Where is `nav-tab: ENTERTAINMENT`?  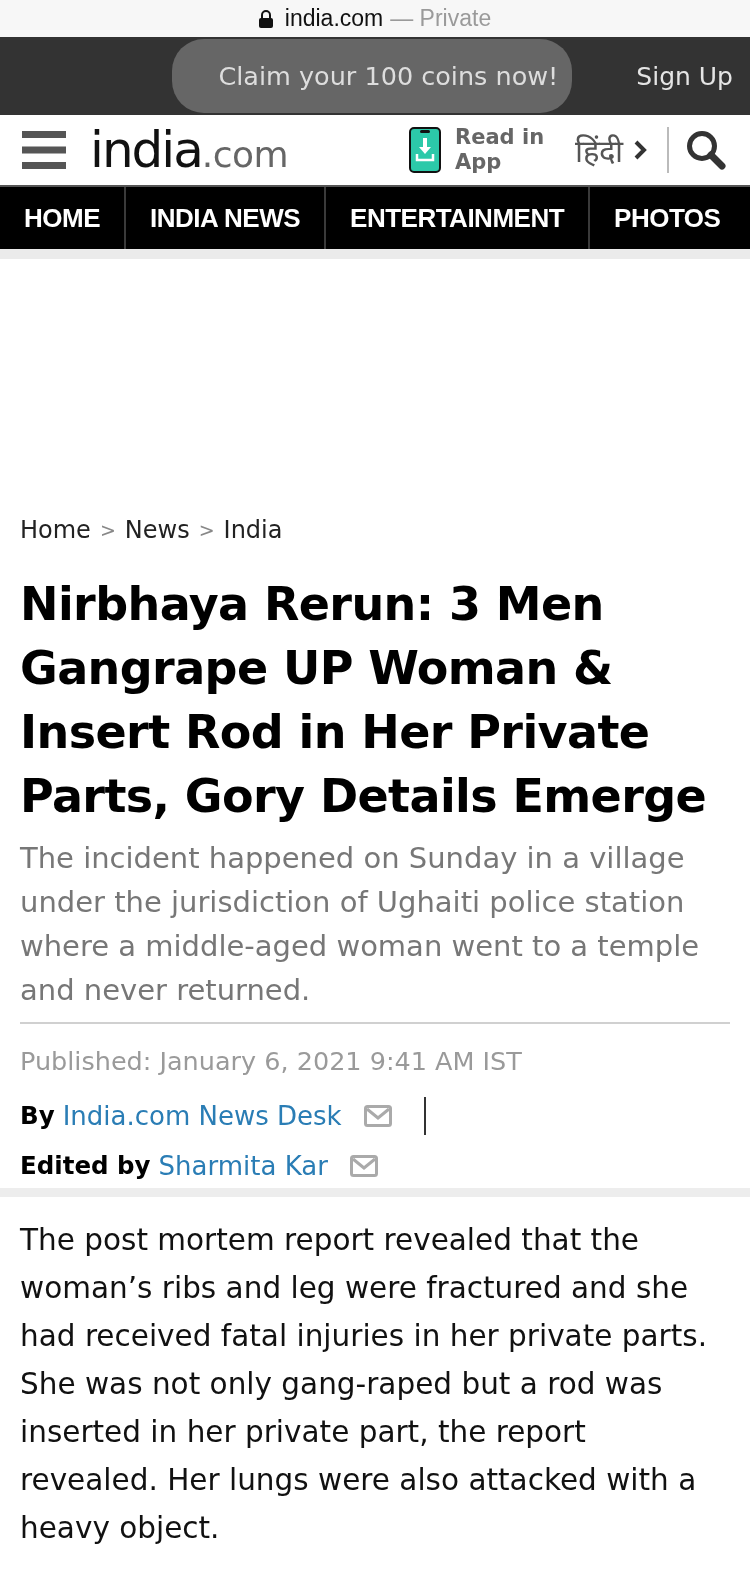 nav-tab: ENTERTAINMENT is located at coordinates (458, 218).